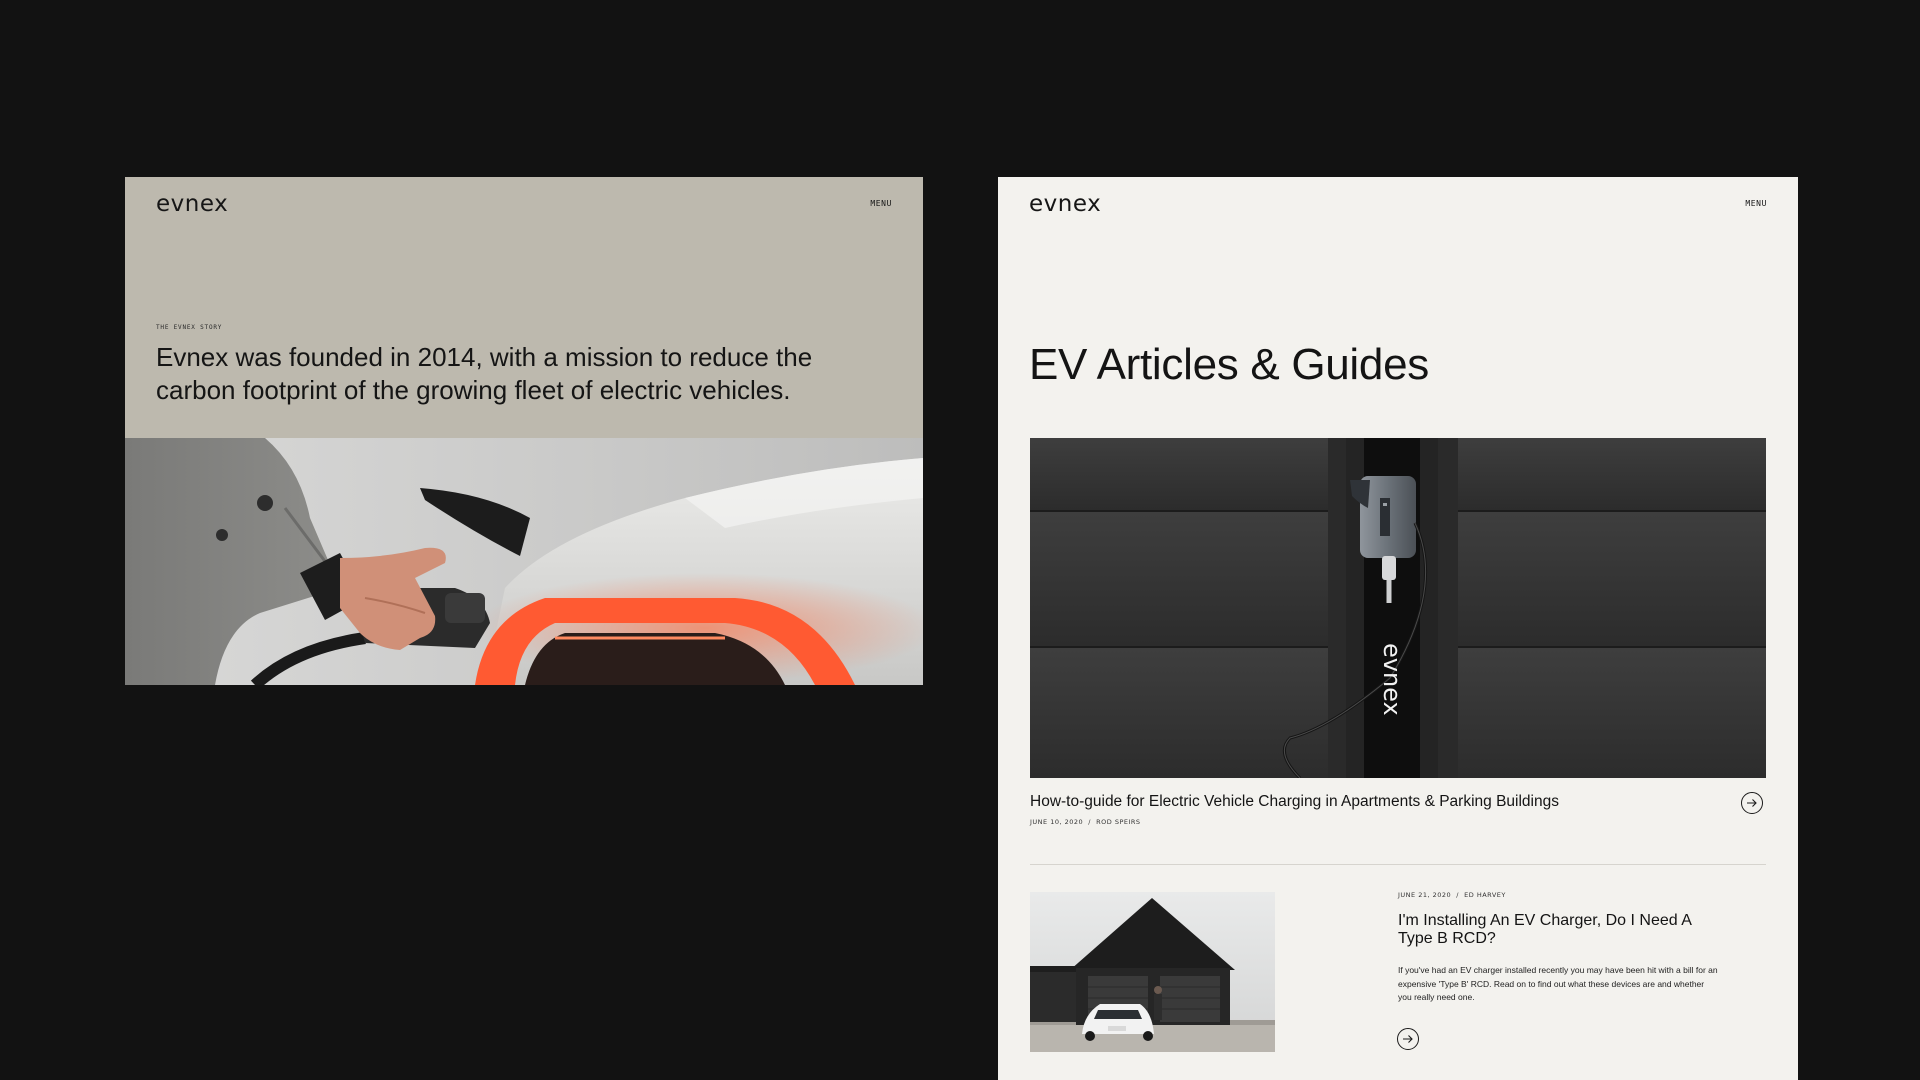 This screenshot has width=1920, height=1080. What do you see at coordinates (1392, 679) in the screenshot?
I see `wall-brand-text: evnex` at bounding box center [1392, 679].